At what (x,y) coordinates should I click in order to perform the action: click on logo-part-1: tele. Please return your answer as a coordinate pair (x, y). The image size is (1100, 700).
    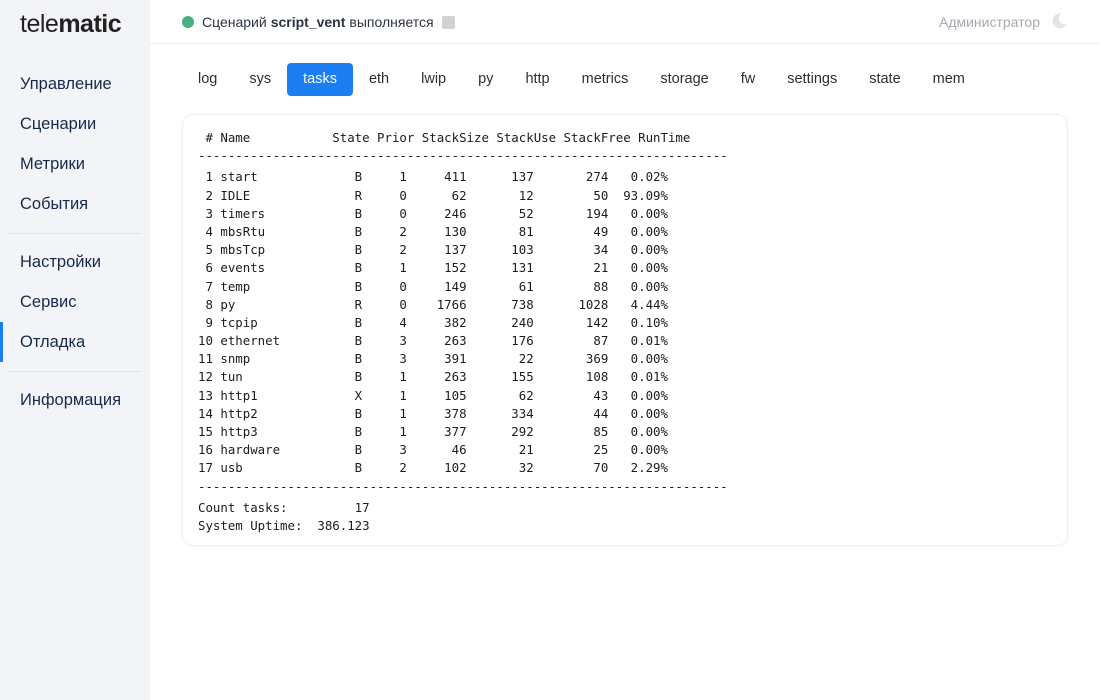
    Looking at the image, I should click on (39, 24).